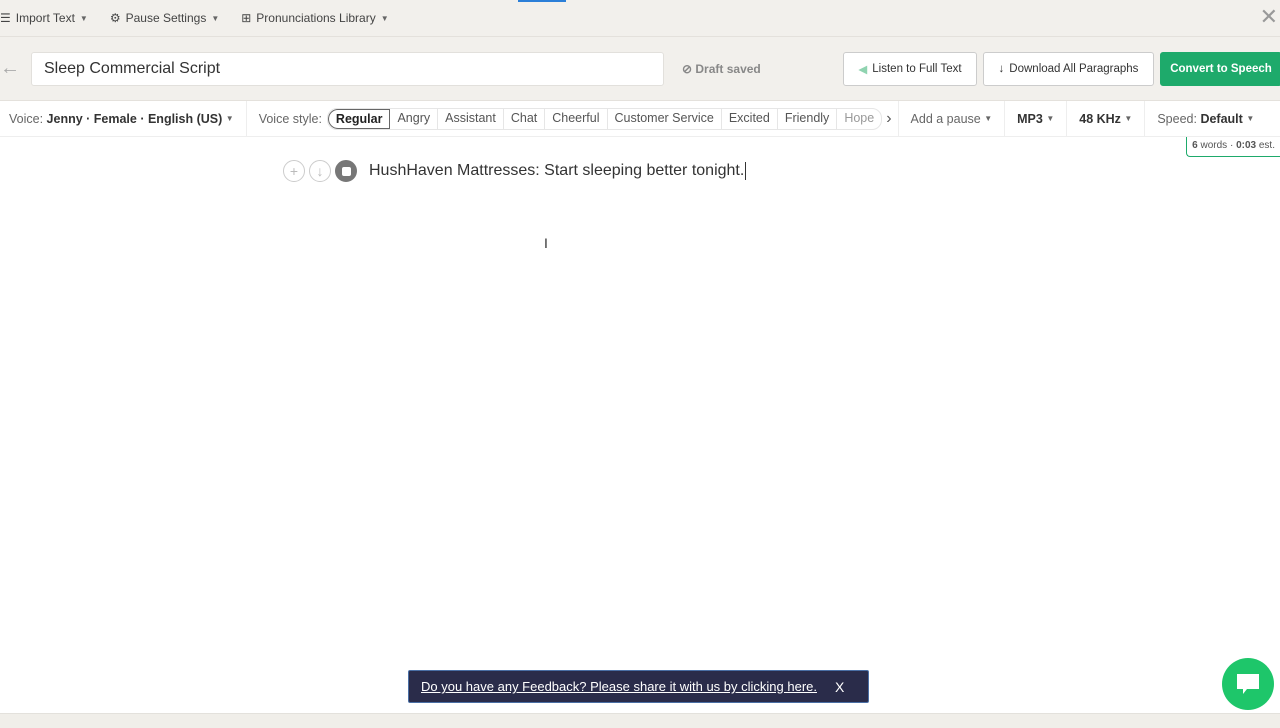 The height and width of the screenshot is (728, 1280). Describe the element at coordinates (5, 18) in the screenshot. I see `import-icon: ☰` at that location.